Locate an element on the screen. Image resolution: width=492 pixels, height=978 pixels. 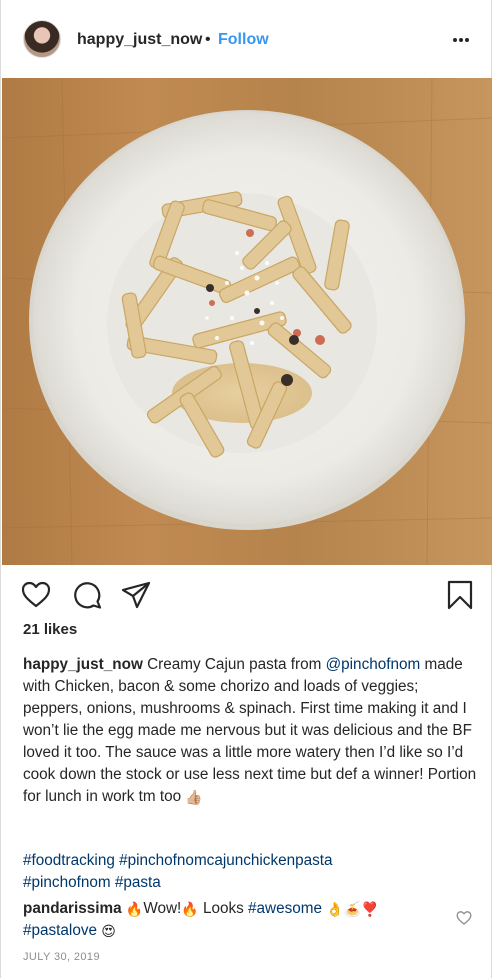
heart-eyes-emoji: 😍 is located at coordinates (108, 931).